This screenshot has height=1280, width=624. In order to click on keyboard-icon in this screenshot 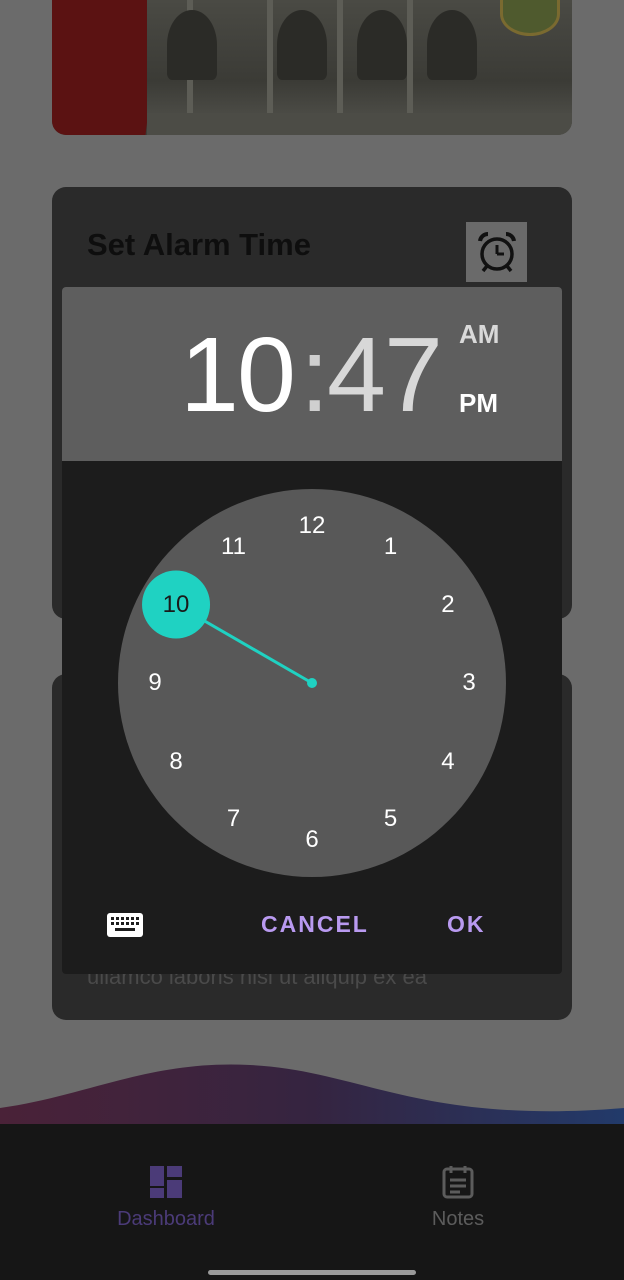, I will do `click(125, 926)`.